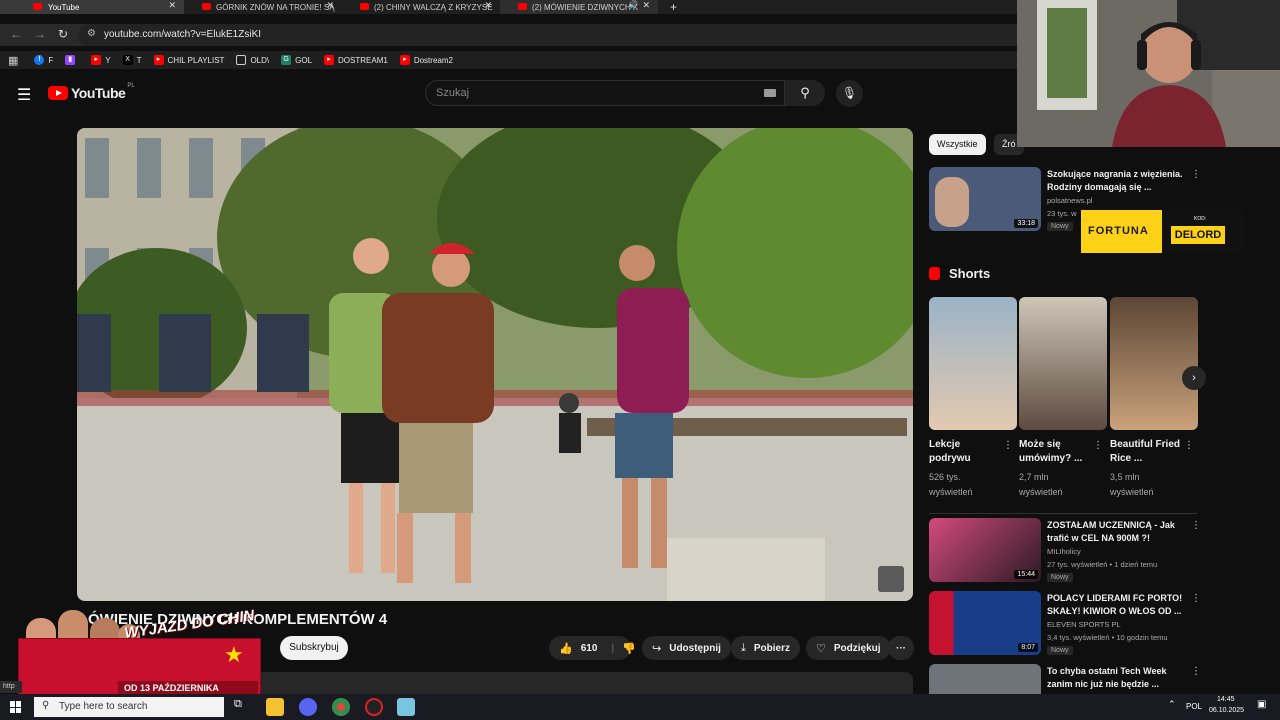  I want to click on task-view-icon: ⧉, so click(243, 707).